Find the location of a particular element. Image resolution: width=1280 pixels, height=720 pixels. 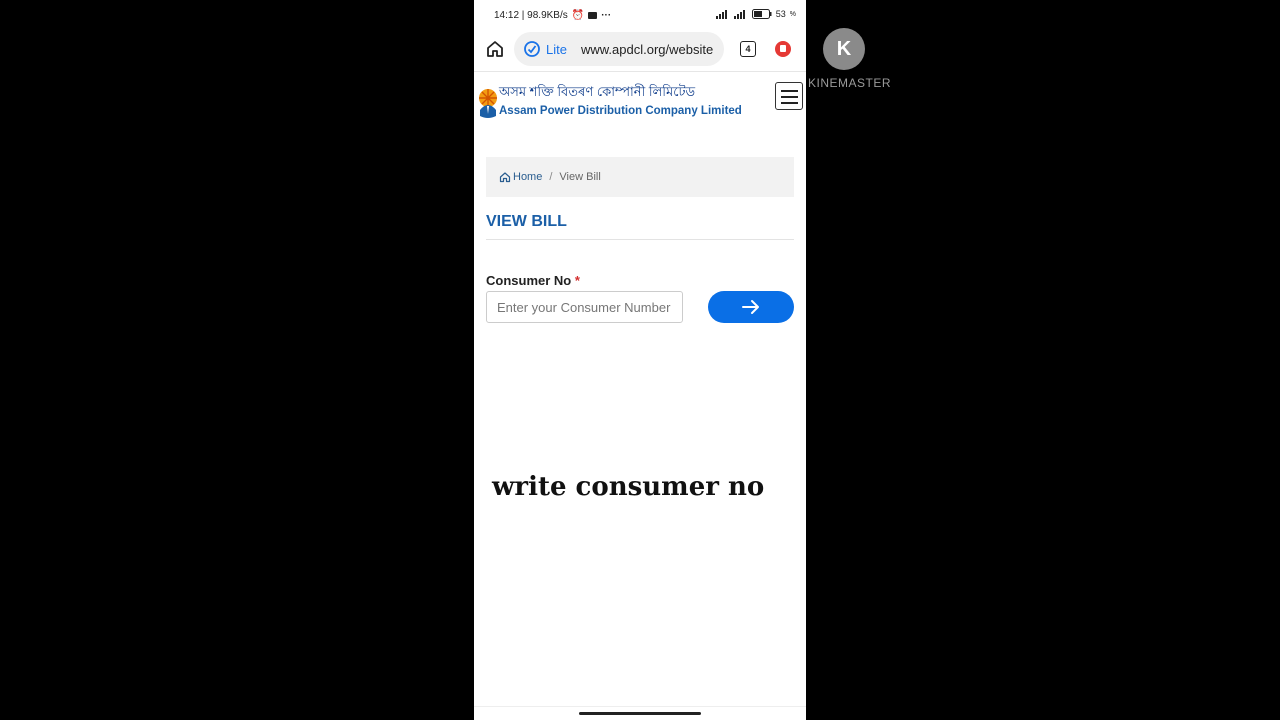

kinemaster-logo-letter: K is located at coordinates (844, 49).